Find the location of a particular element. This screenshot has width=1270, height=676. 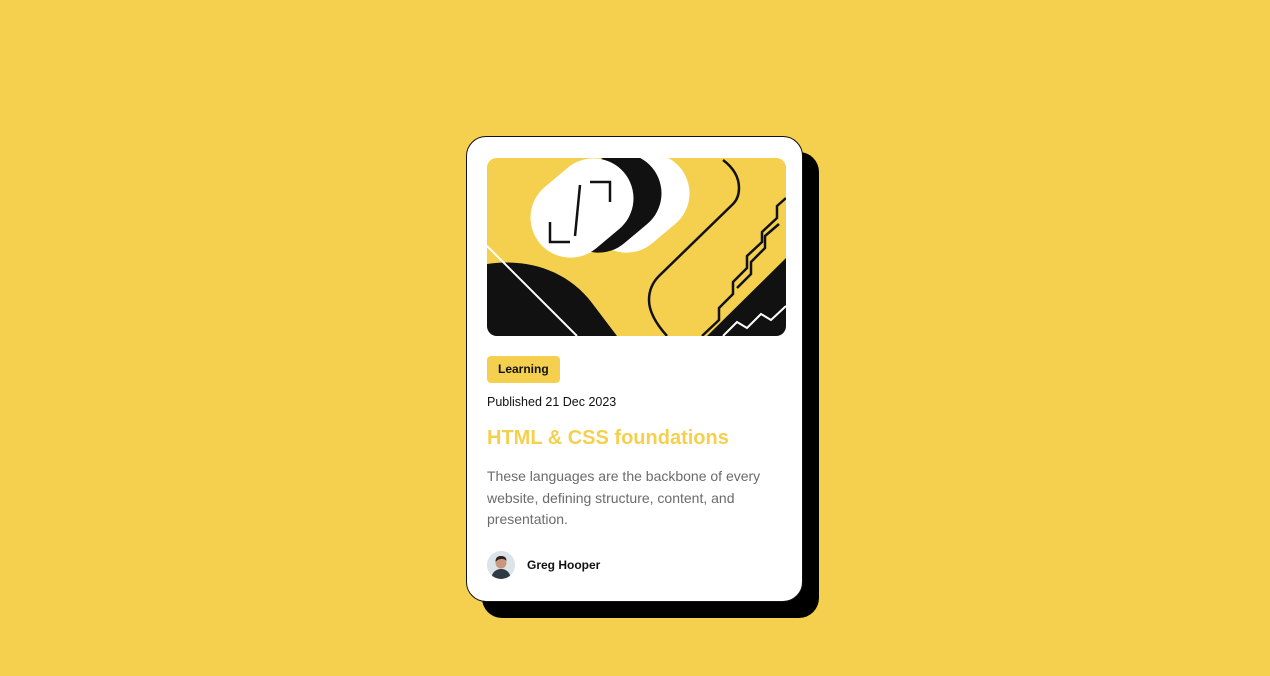

author-name: Greg Hooper is located at coordinates (563, 565).